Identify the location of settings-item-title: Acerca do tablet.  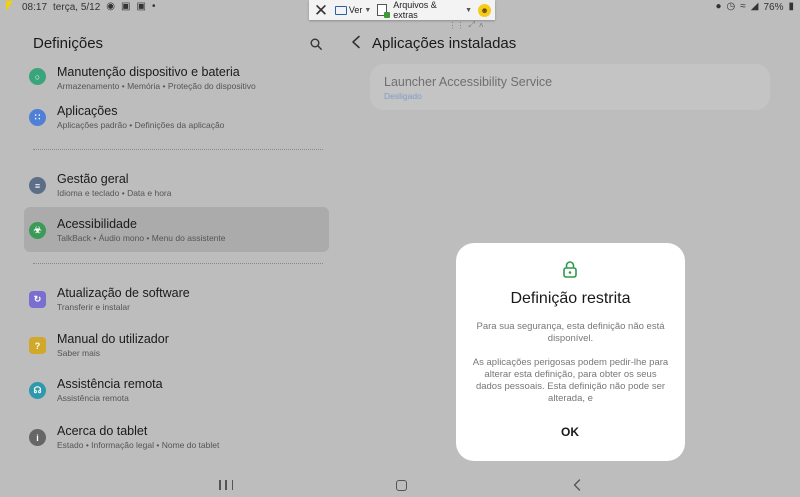
(102, 431).